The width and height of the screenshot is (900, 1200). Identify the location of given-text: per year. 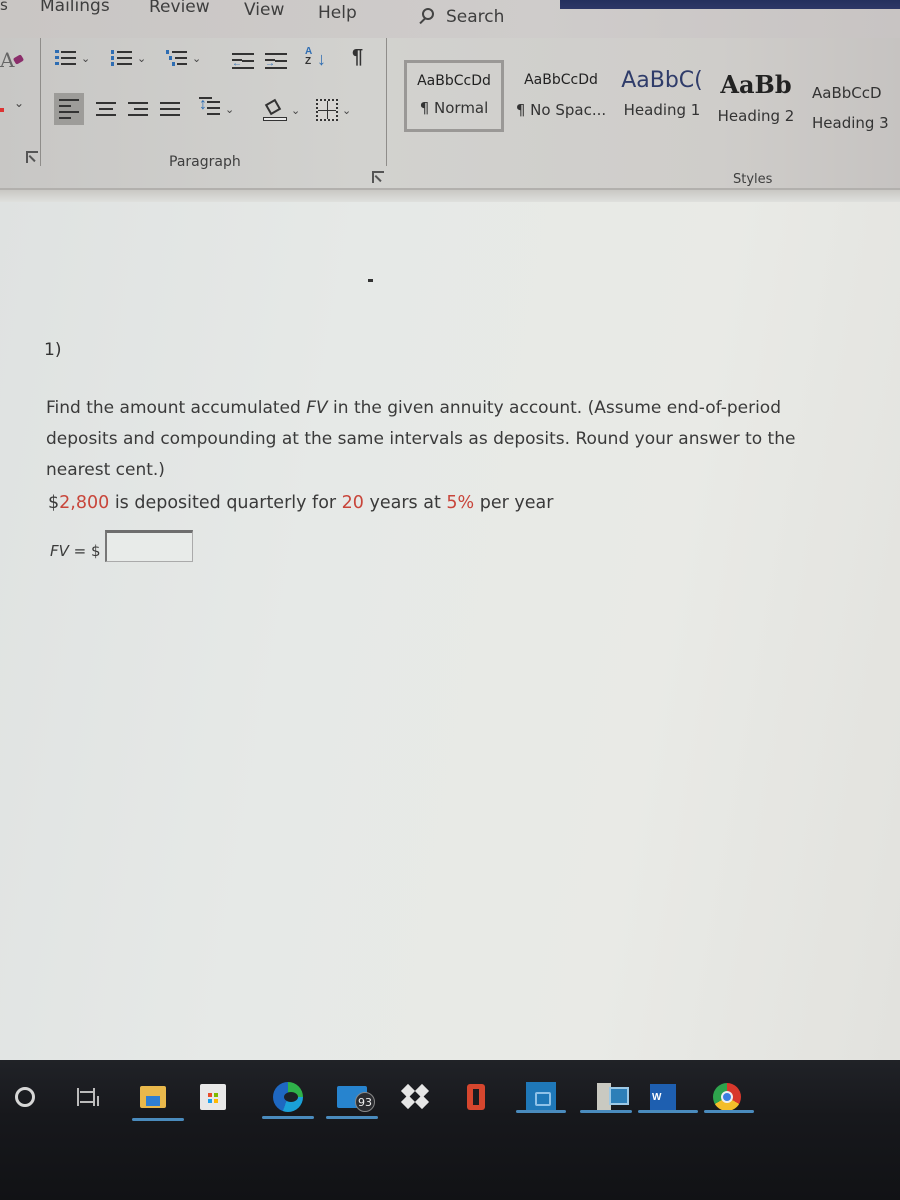
(514, 503).